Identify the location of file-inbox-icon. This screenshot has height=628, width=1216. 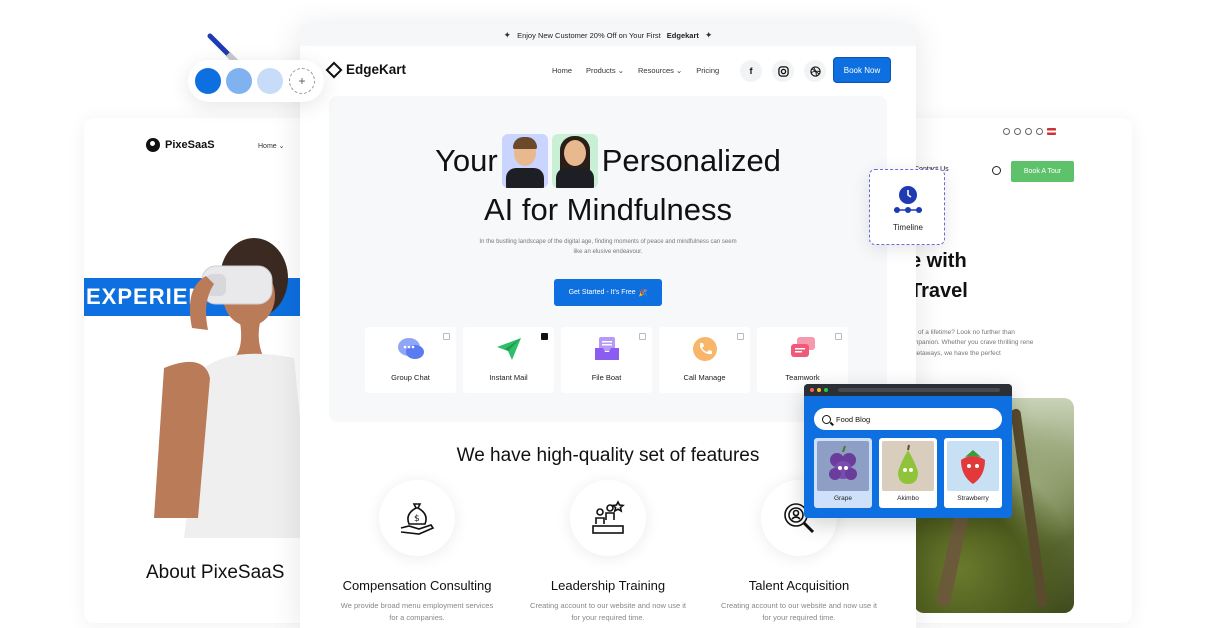
(607, 348).